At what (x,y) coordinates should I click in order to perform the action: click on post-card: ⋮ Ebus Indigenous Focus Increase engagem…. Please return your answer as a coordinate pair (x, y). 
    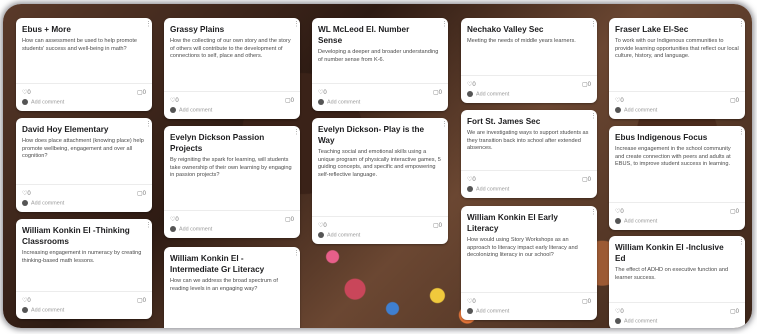
    Looking at the image, I should click on (677, 178).